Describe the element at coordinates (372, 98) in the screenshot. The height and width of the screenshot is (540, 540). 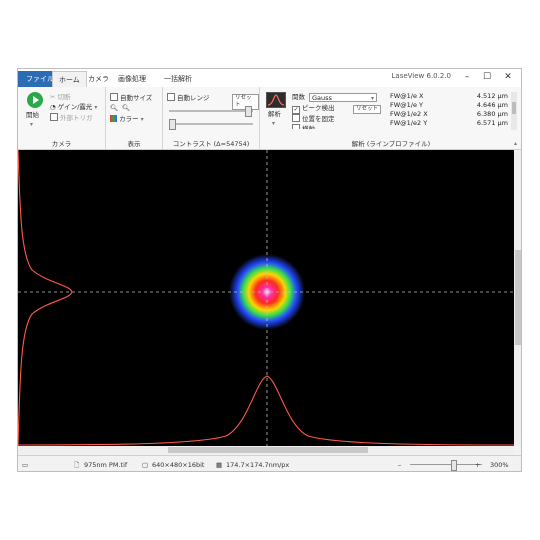
I see `chevron-down-icon: ▾` at that location.